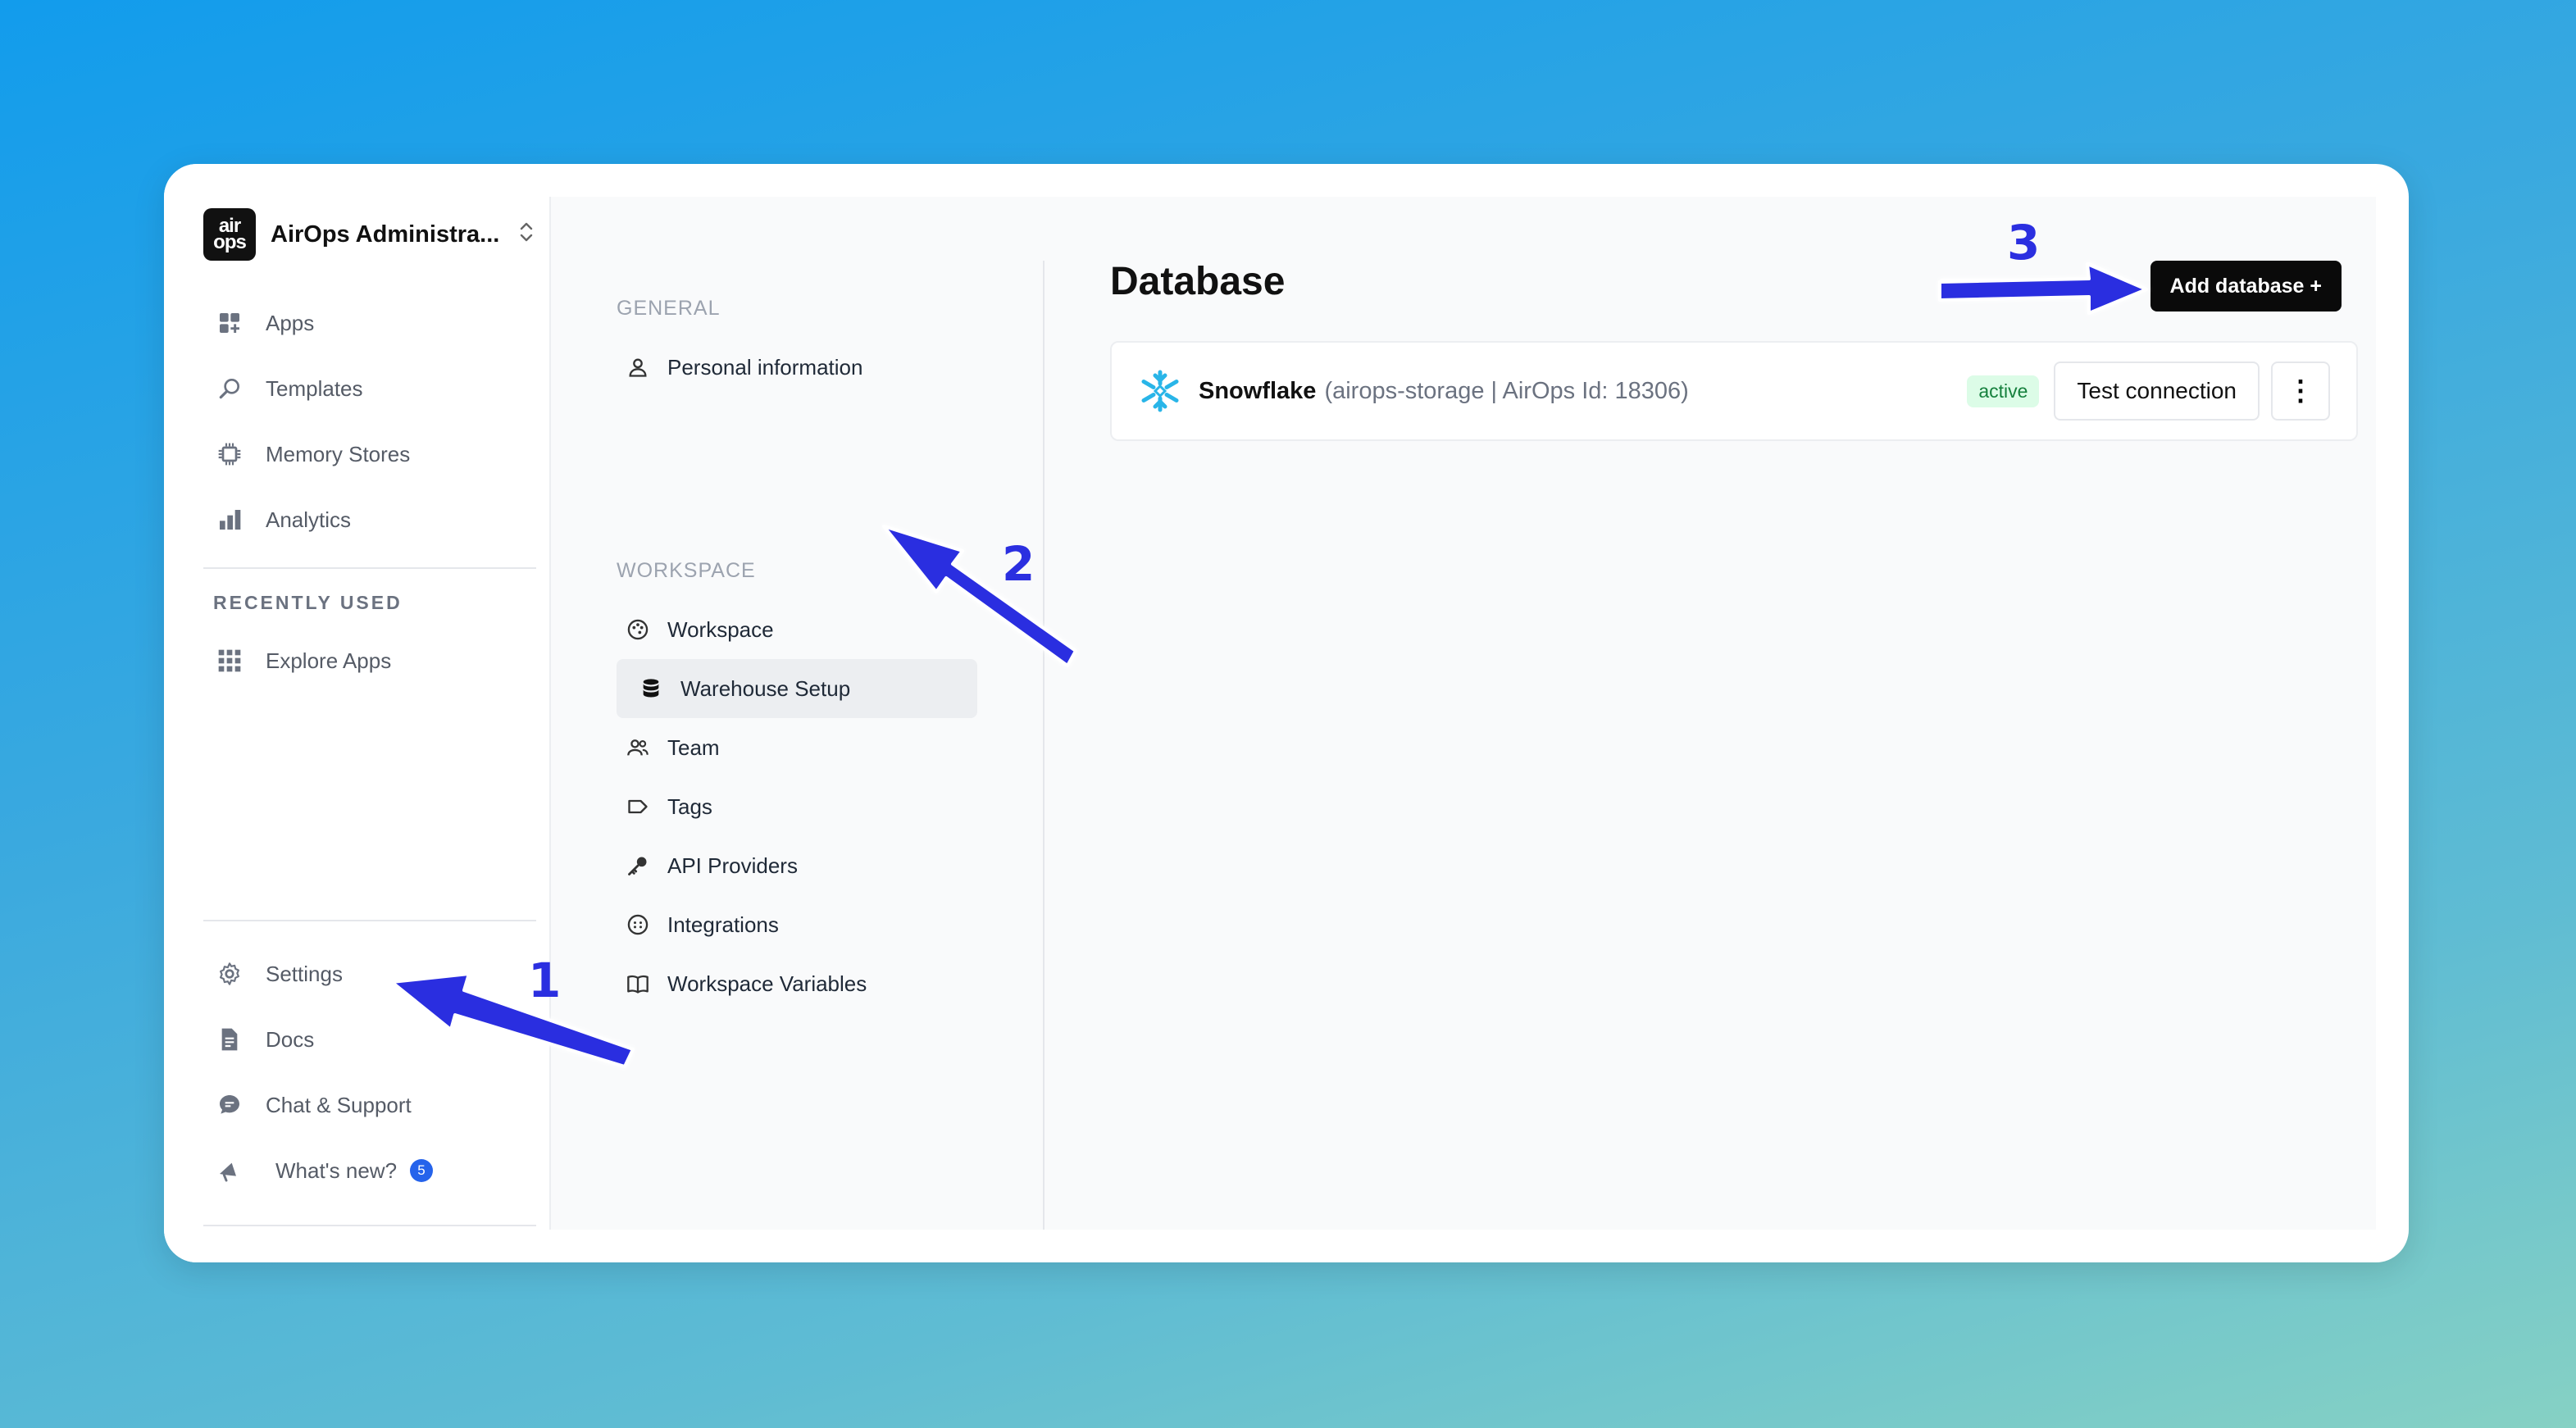 The height and width of the screenshot is (1428, 2576). I want to click on grid-icon, so click(229, 660).